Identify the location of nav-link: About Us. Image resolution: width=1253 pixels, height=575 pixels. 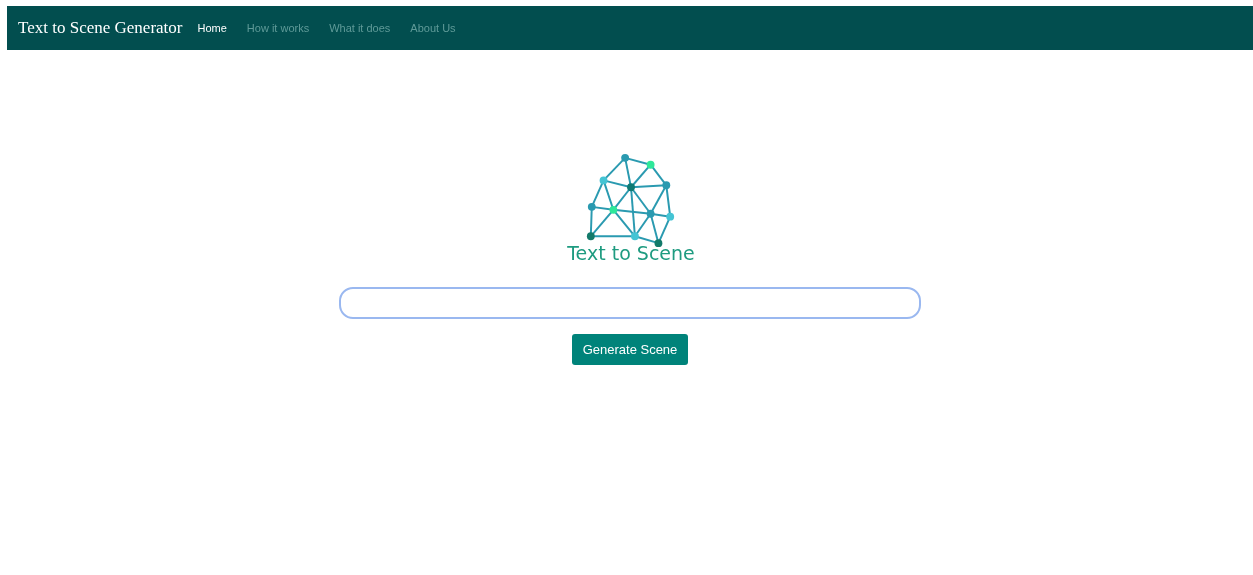
(433, 28).